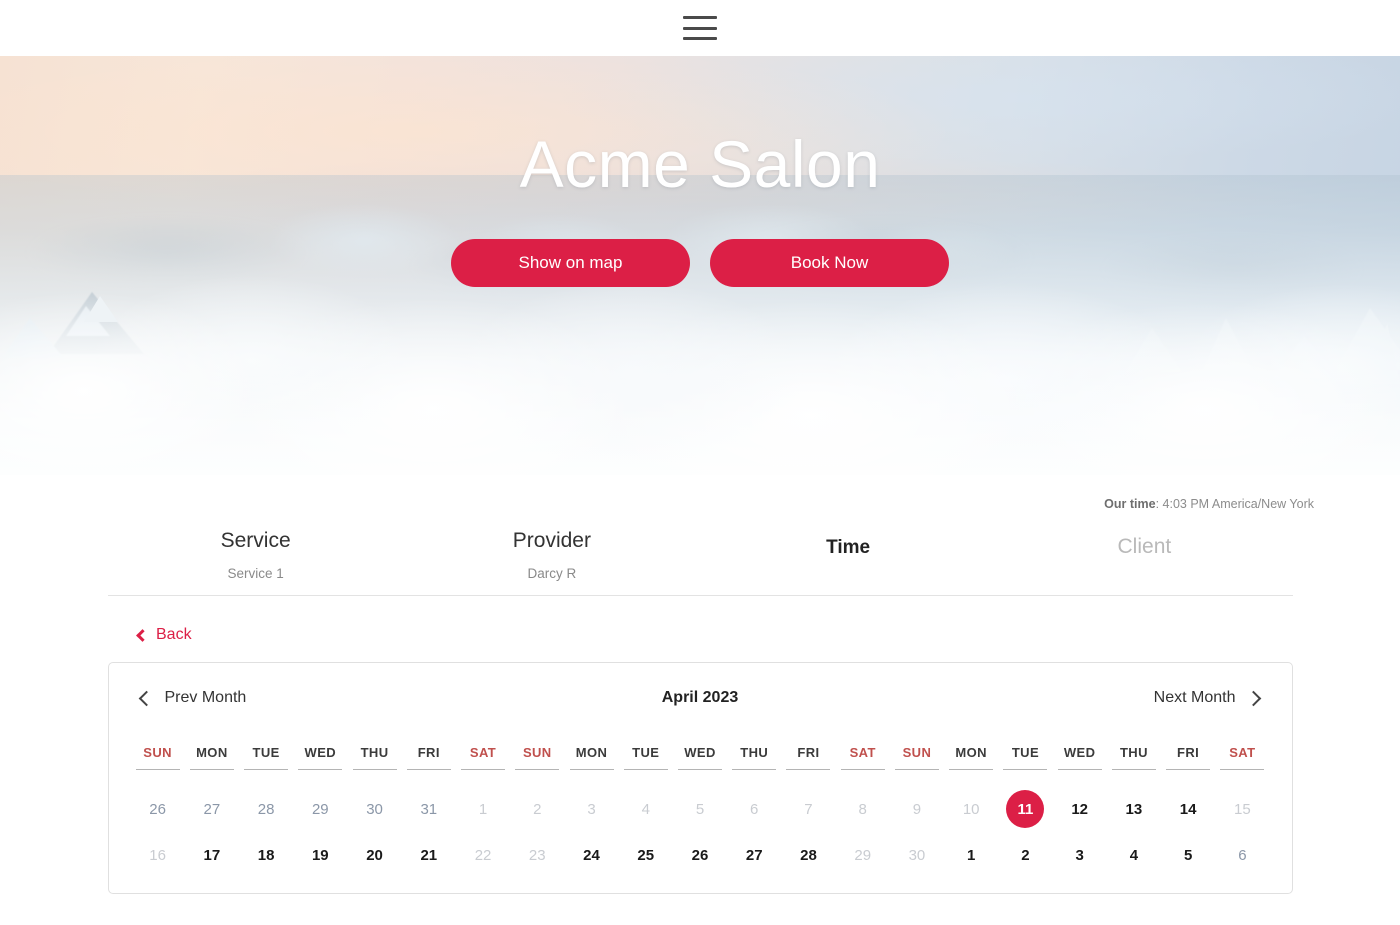  I want to click on step-service-value: Service 1, so click(255, 573).